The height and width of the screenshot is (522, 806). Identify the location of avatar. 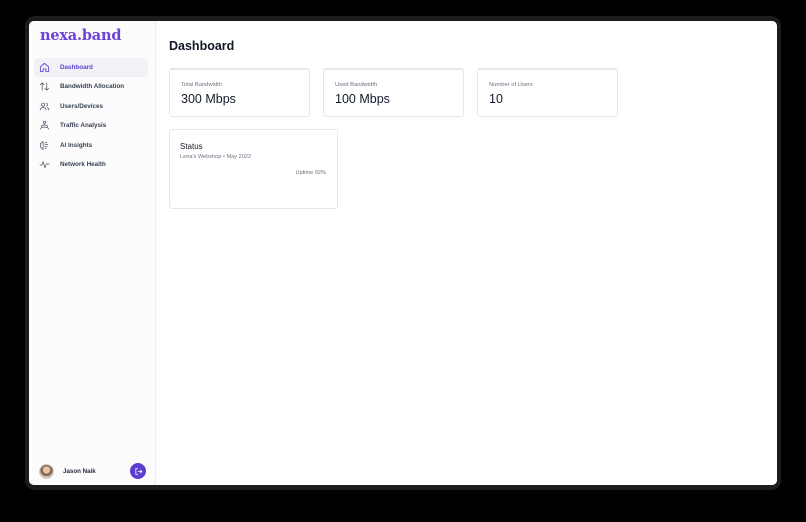
(46, 471).